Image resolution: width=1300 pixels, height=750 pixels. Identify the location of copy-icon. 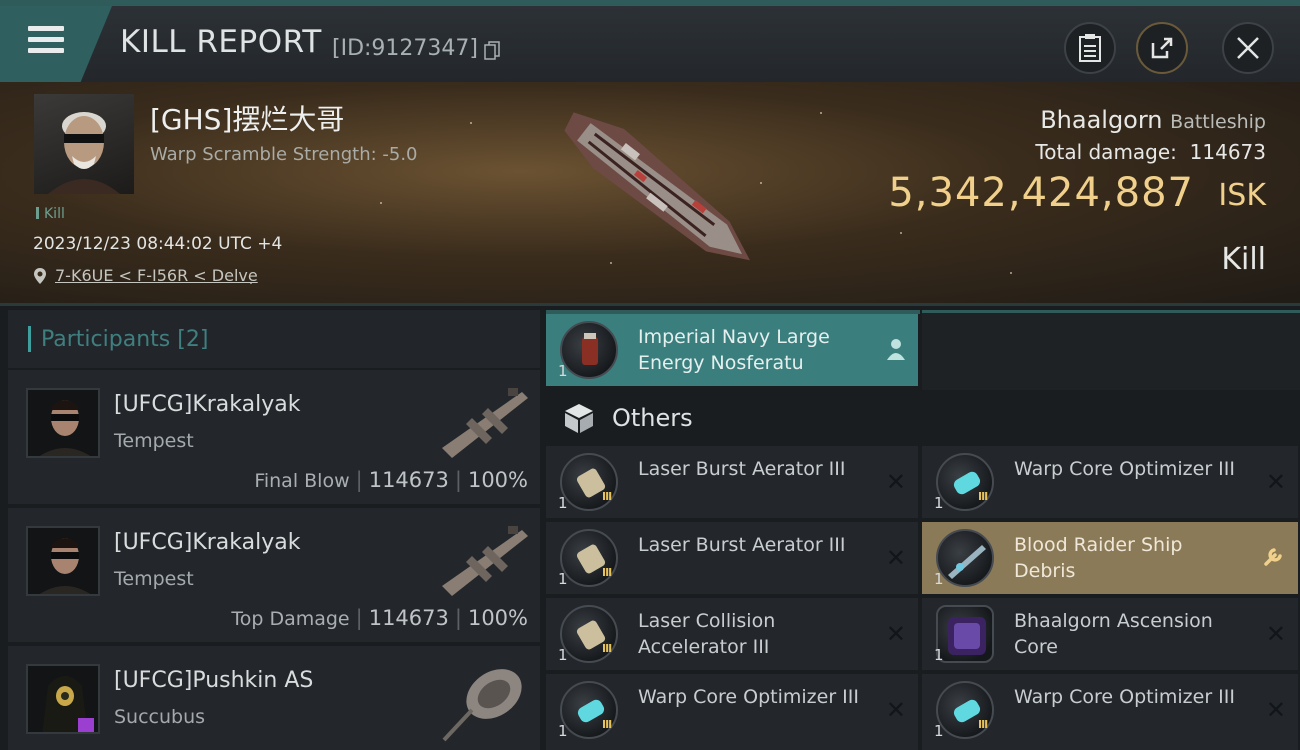
(492, 51).